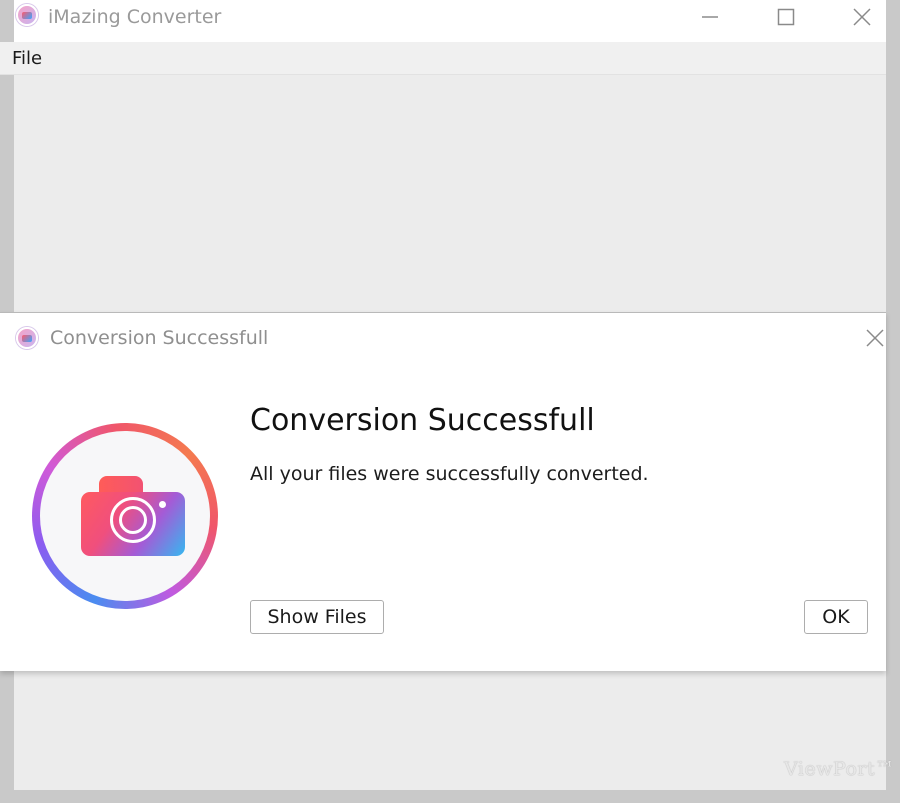 The image size is (900, 803). Describe the element at coordinates (27, 15) in the screenshot. I see `app-icon` at that location.